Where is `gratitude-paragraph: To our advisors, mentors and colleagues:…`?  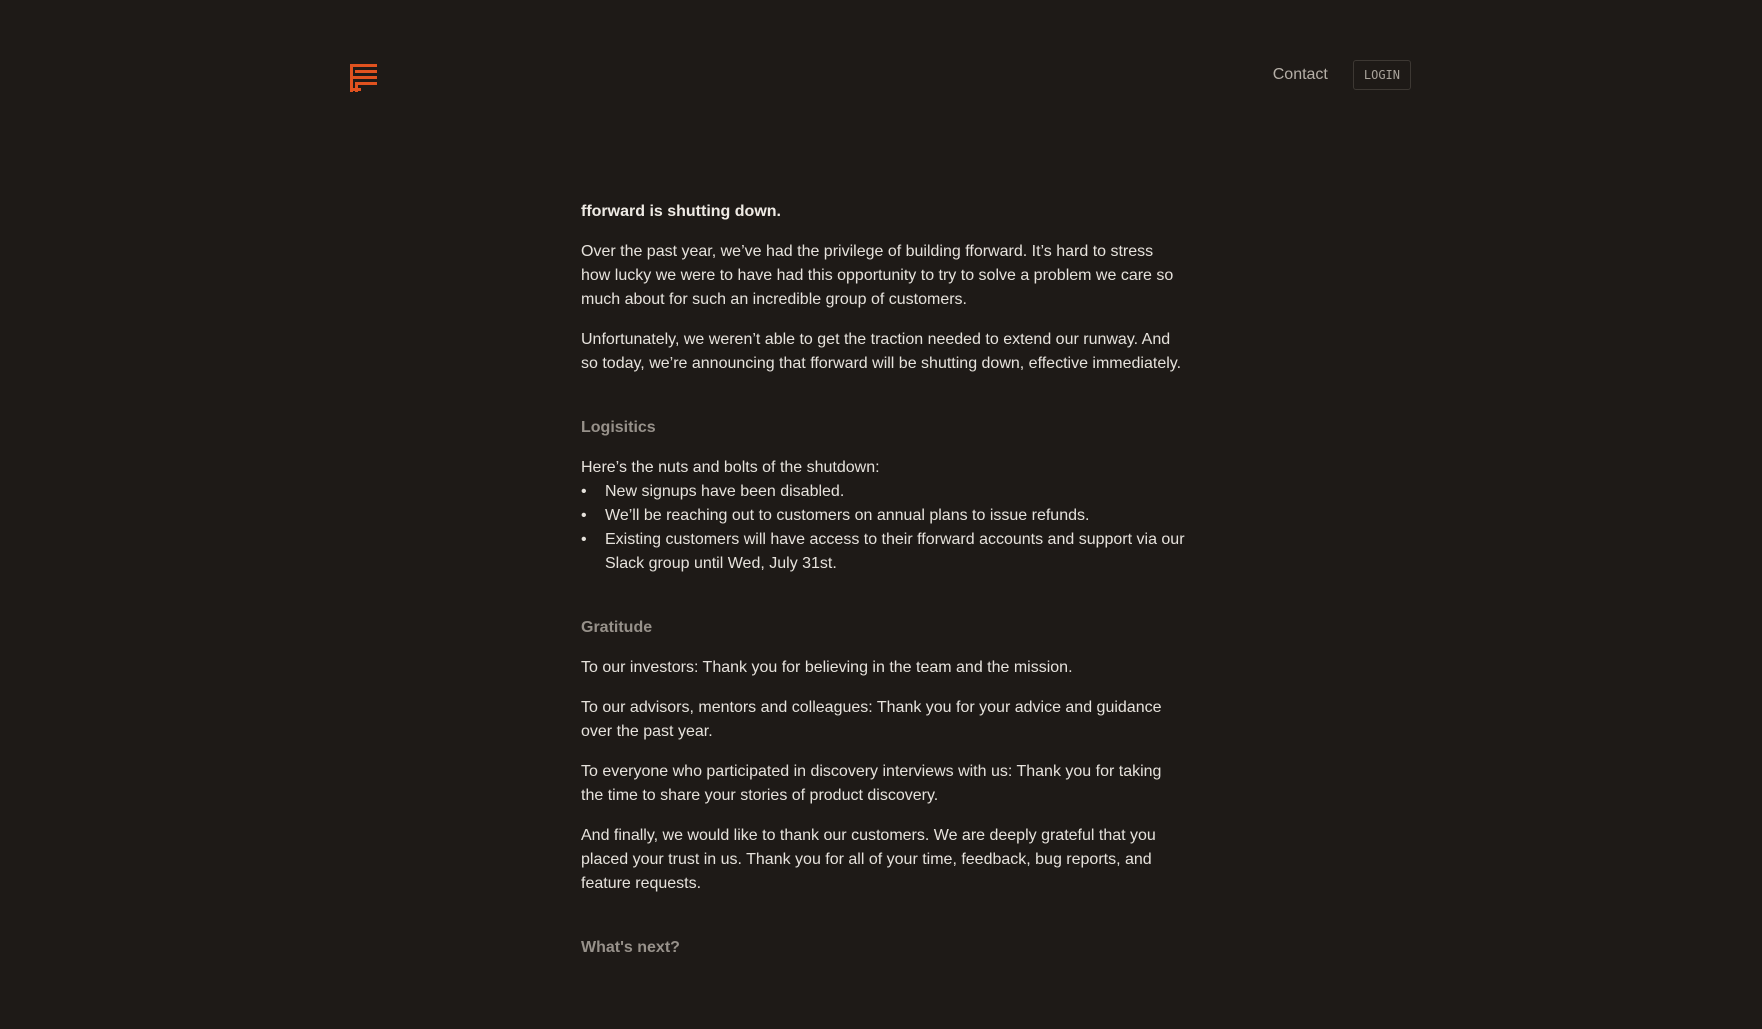
gratitude-paragraph: To our advisors, mentors and colleagues:… is located at coordinates (871, 719).